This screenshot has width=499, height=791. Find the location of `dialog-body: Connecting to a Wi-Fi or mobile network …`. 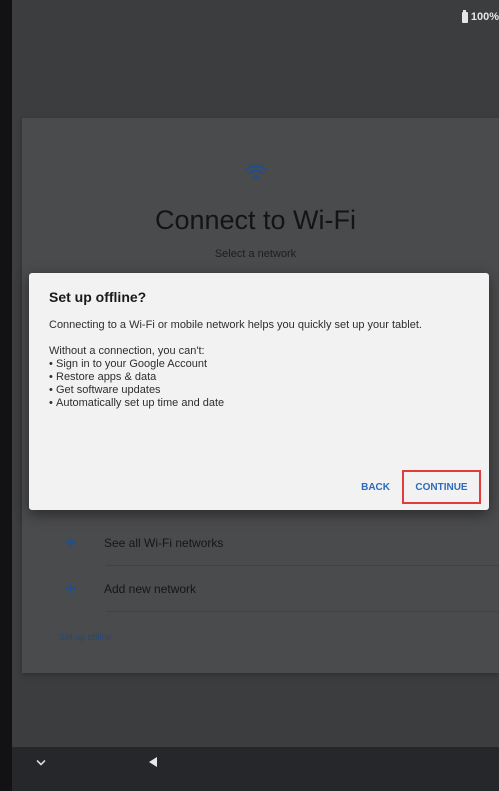

dialog-body: Connecting to a Wi-Fi or mobile network … is located at coordinates (261, 364).